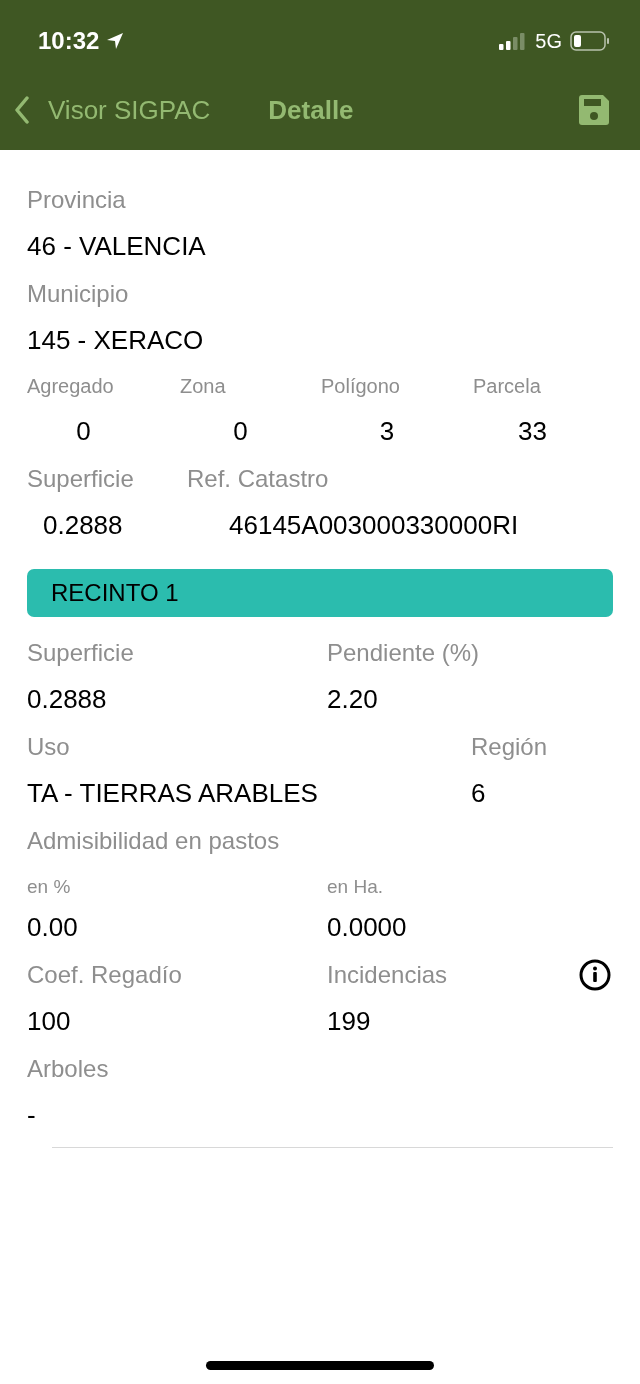  What do you see at coordinates (117, 246) in the screenshot?
I see `field-value: 46 - VALENCIA` at bounding box center [117, 246].